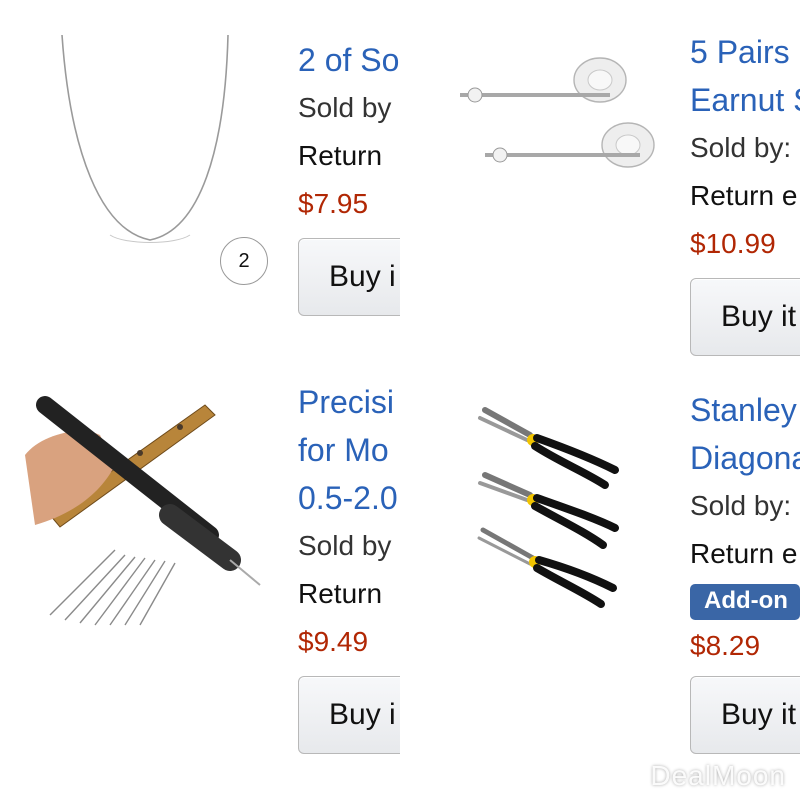 The width and height of the screenshot is (800, 800). I want to click on add-on-badge: Add-on, so click(745, 602).